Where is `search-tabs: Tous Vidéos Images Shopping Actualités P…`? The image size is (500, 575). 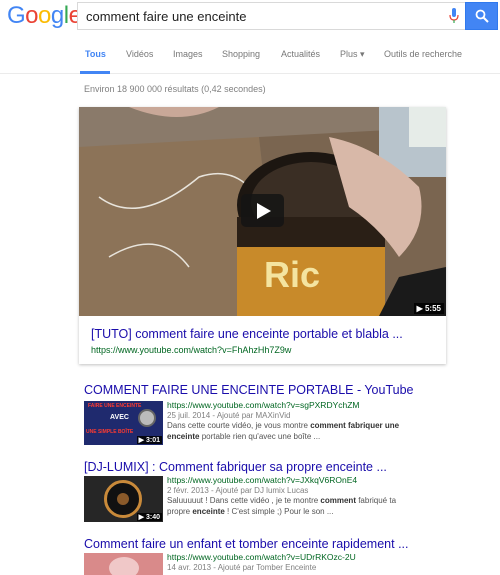
search-tabs: Tous Vidéos Images Shopping Actualités P… is located at coordinates (250, 53).